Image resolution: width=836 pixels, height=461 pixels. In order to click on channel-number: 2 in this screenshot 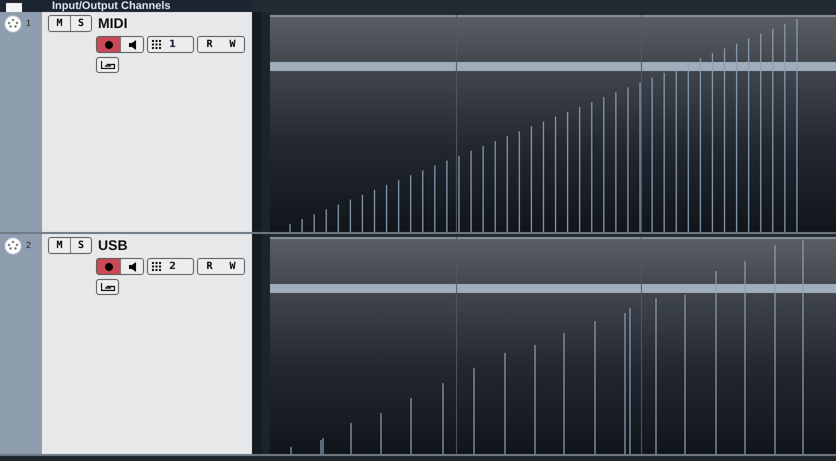, I will do `click(172, 266)`.